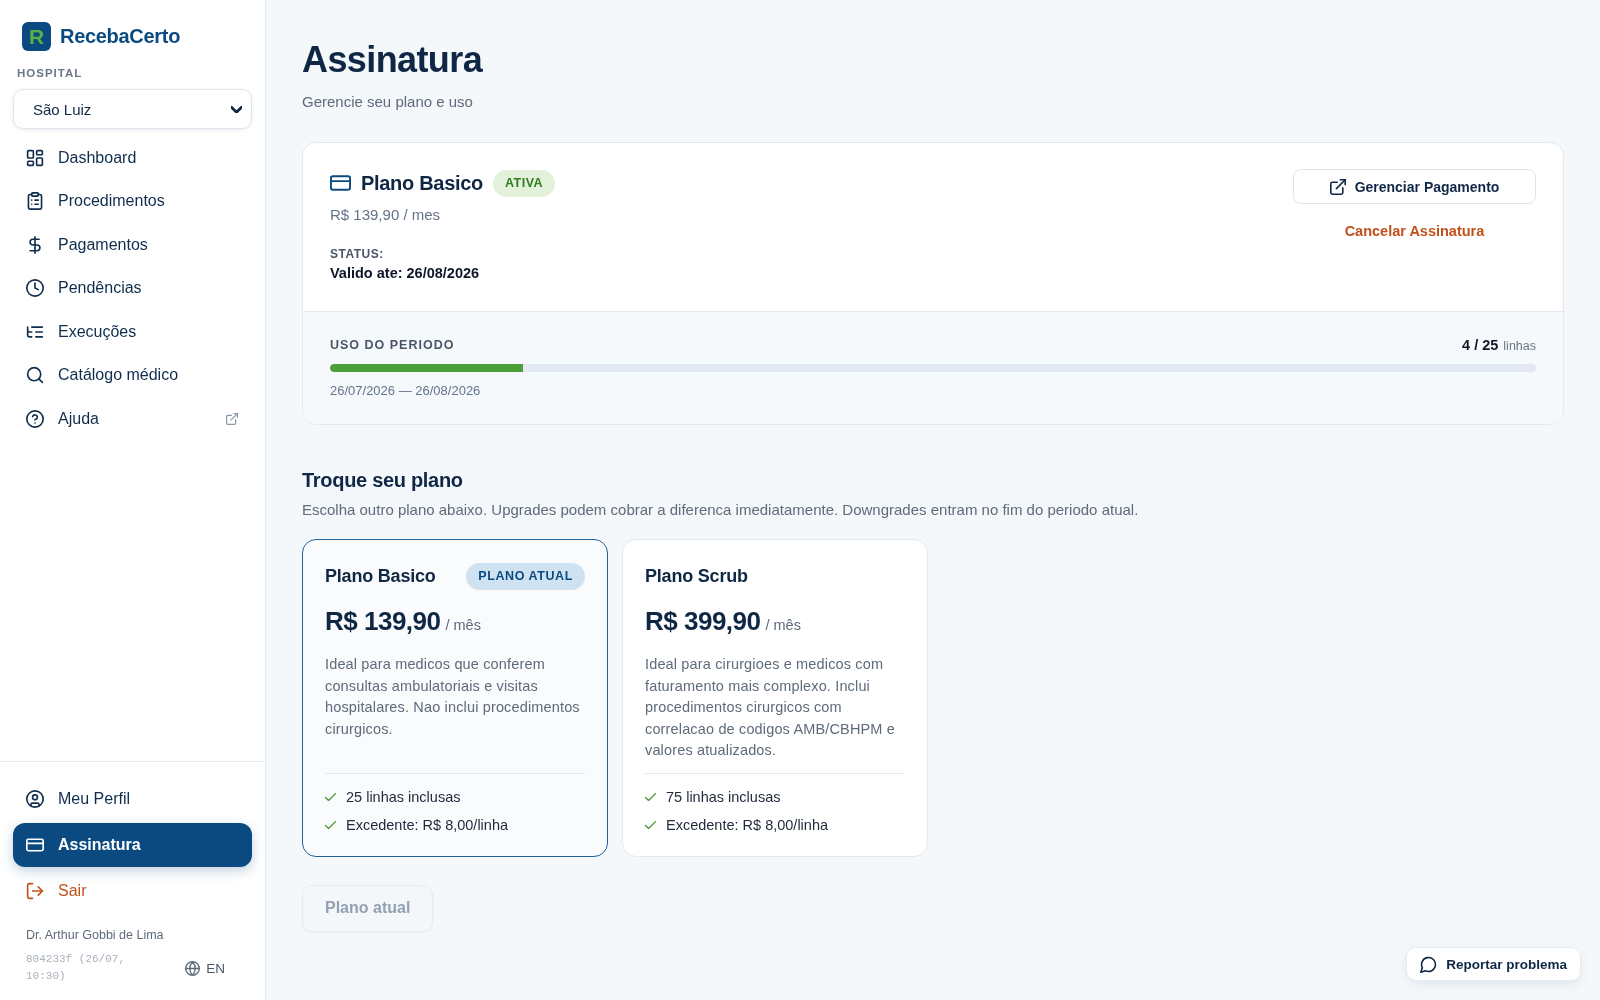  Describe the element at coordinates (403, 797) in the screenshot. I see `plan-feature: 25 linhas inclusas` at that location.